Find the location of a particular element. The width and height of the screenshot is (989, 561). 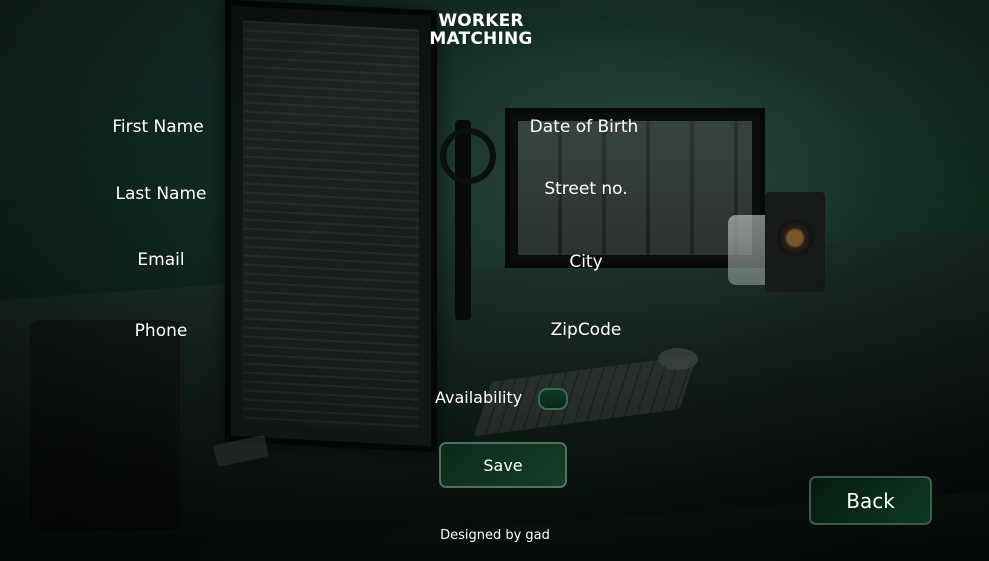

last-name-label: Last Name is located at coordinates (161, 194).